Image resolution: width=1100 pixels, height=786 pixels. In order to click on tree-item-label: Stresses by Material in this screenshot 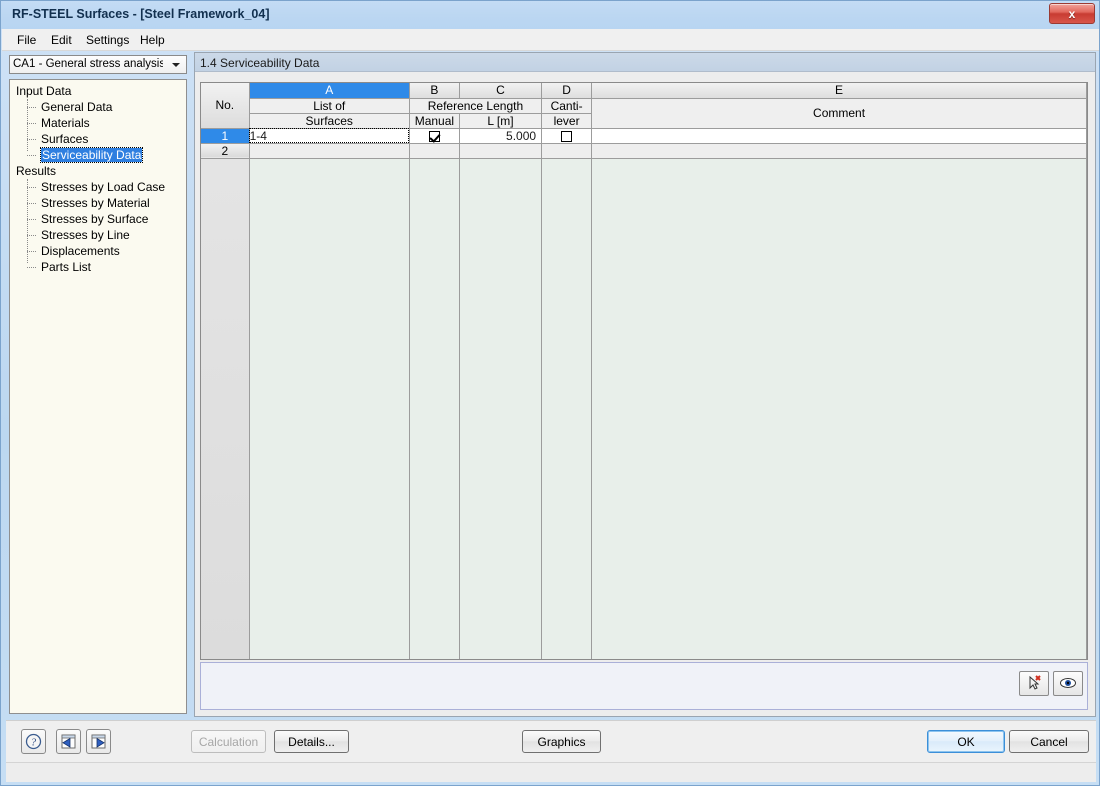, I will do `click(95, 203)`.